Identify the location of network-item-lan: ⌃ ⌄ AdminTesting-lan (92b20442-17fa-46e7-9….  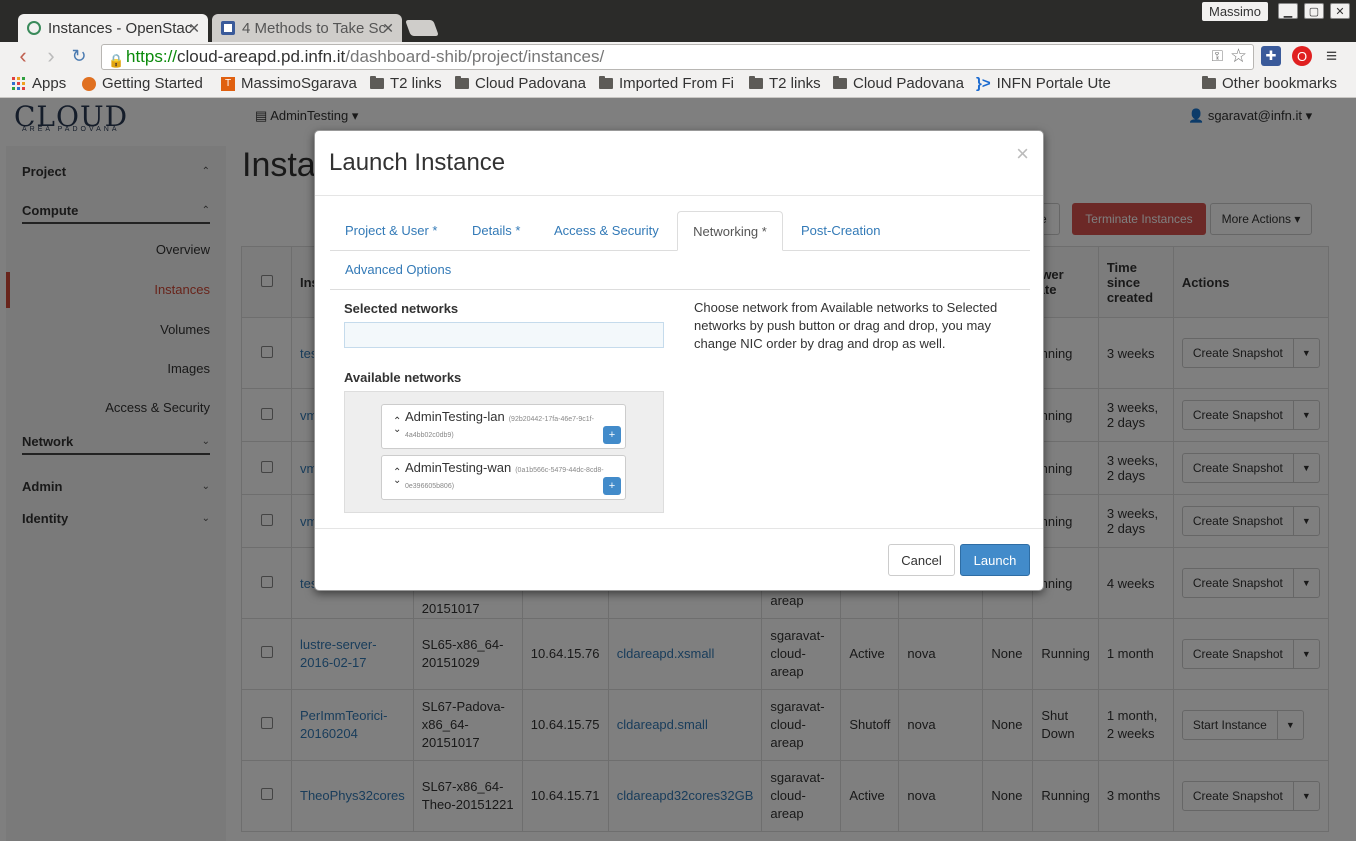
(503, 426).